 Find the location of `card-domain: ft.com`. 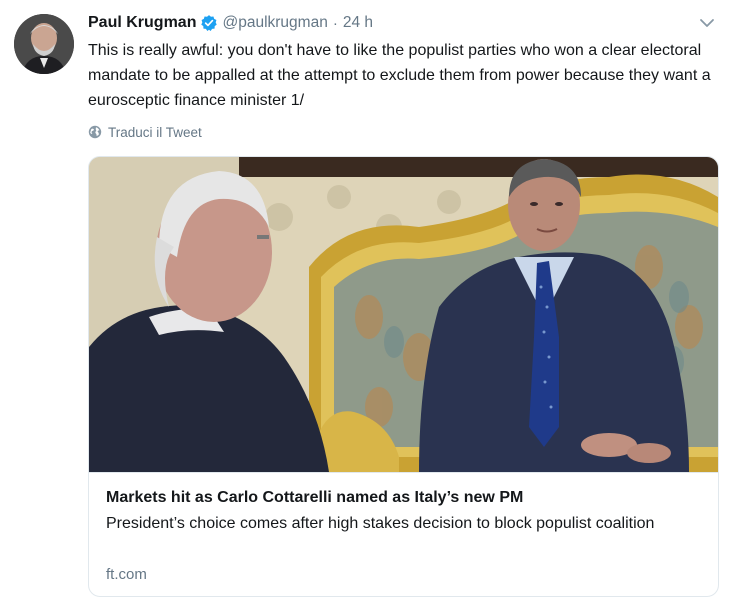

card-domain: ft.com is located at coordinates (126, 574).